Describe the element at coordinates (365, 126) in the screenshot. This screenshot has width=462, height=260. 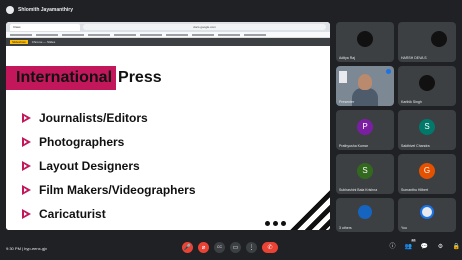
I see `avatar: P` at that location.